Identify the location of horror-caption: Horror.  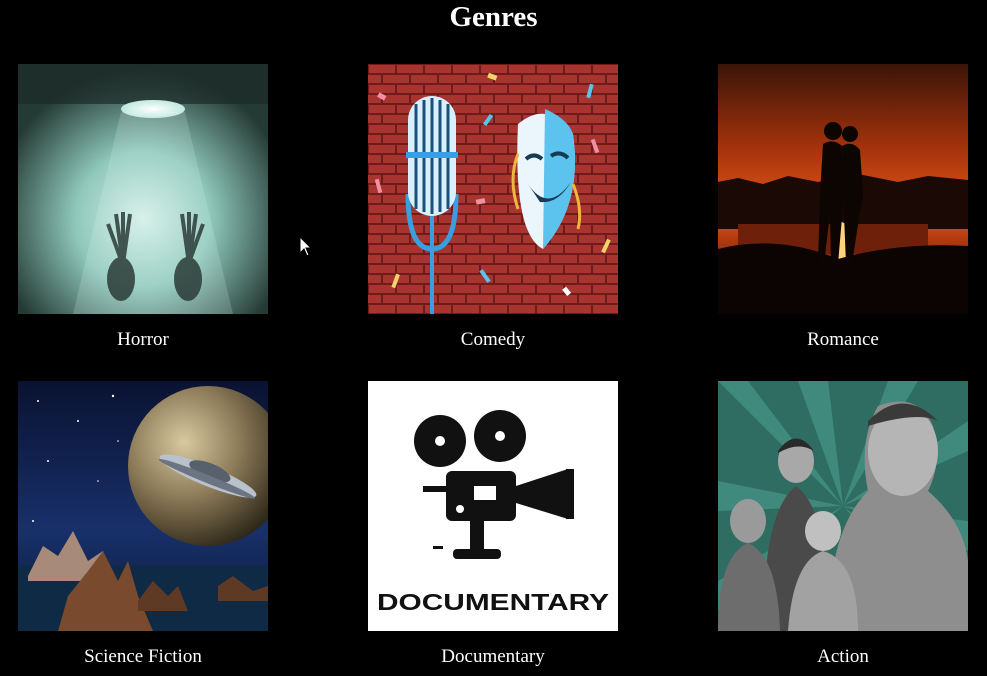
(154, 340).